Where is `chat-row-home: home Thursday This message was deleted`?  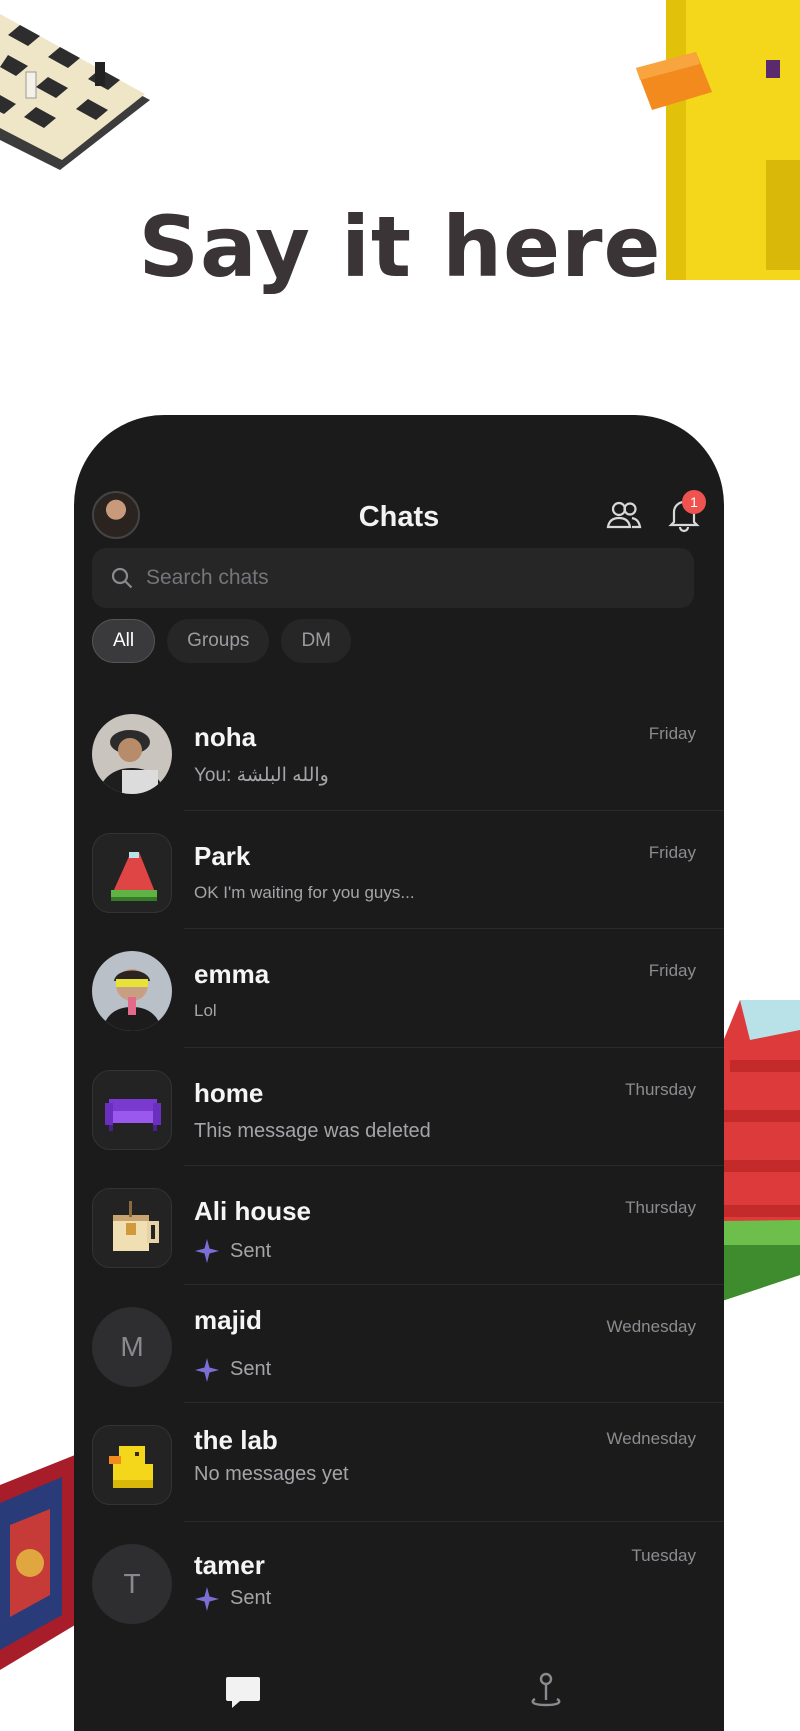 chat-row-home: home Thursday This message was deleted is located at coordinates (399, 1107).